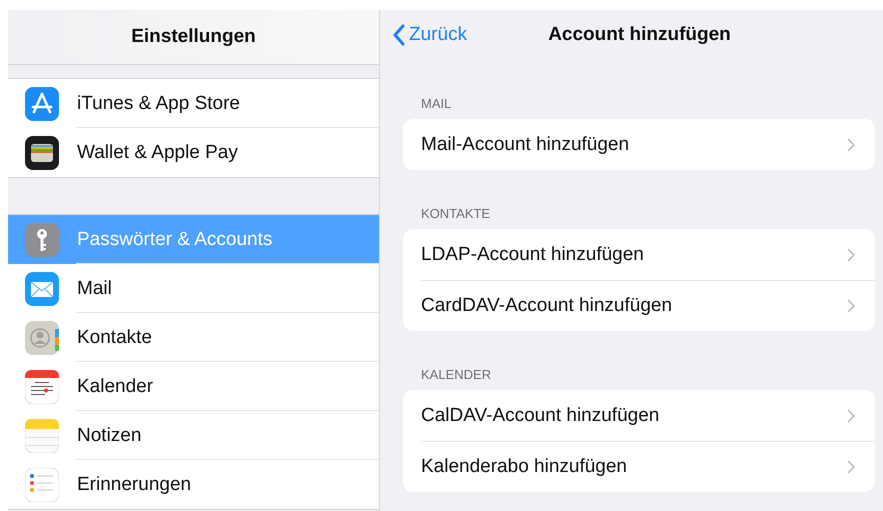  What do you see at coordinates (193, 103) in the screenshot?
I see `sidebar-item: iTunes & App Store` at bounding box center [193, 103].